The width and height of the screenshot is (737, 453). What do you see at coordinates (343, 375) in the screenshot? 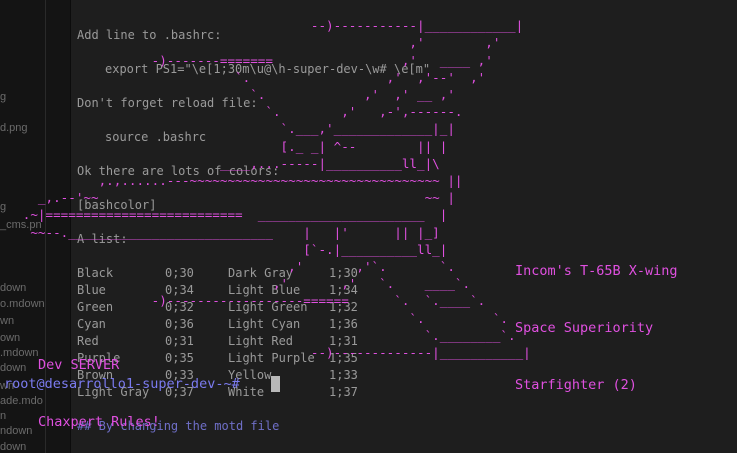
I see `table-cell: 1;33` at bounding box center [343, 375].